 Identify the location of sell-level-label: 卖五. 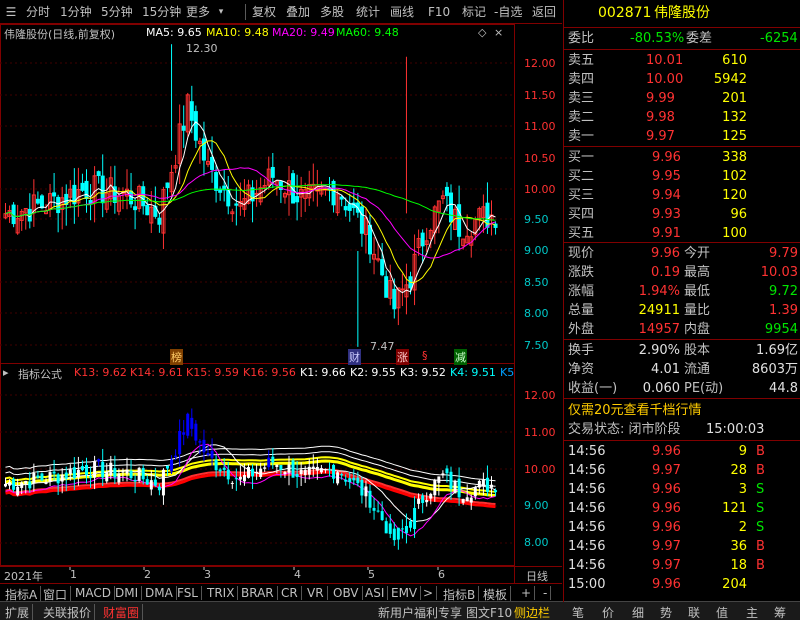
(581, 60).